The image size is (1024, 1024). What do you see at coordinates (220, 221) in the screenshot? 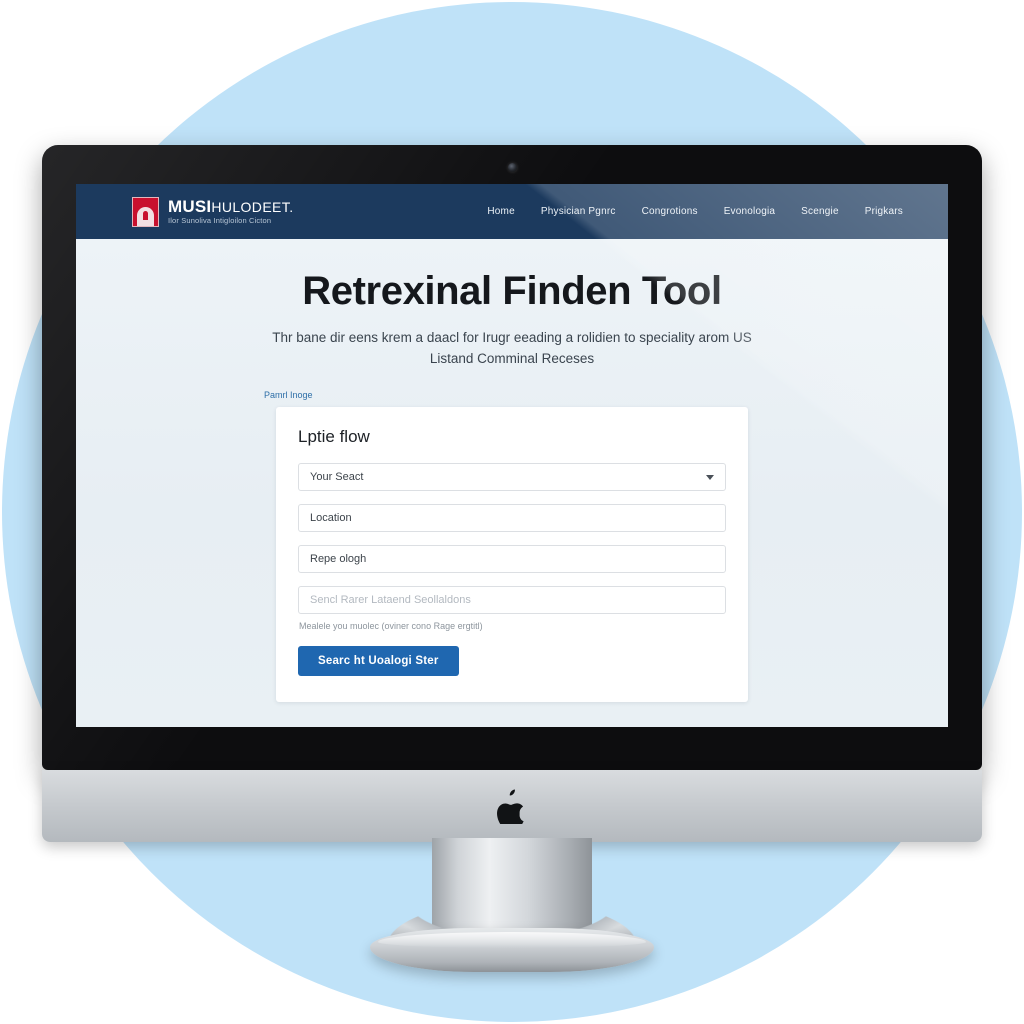
I see `brand-subtitle: Ilor Sunoliva Intigloilon Cicton` at bounding box center [220, 221].